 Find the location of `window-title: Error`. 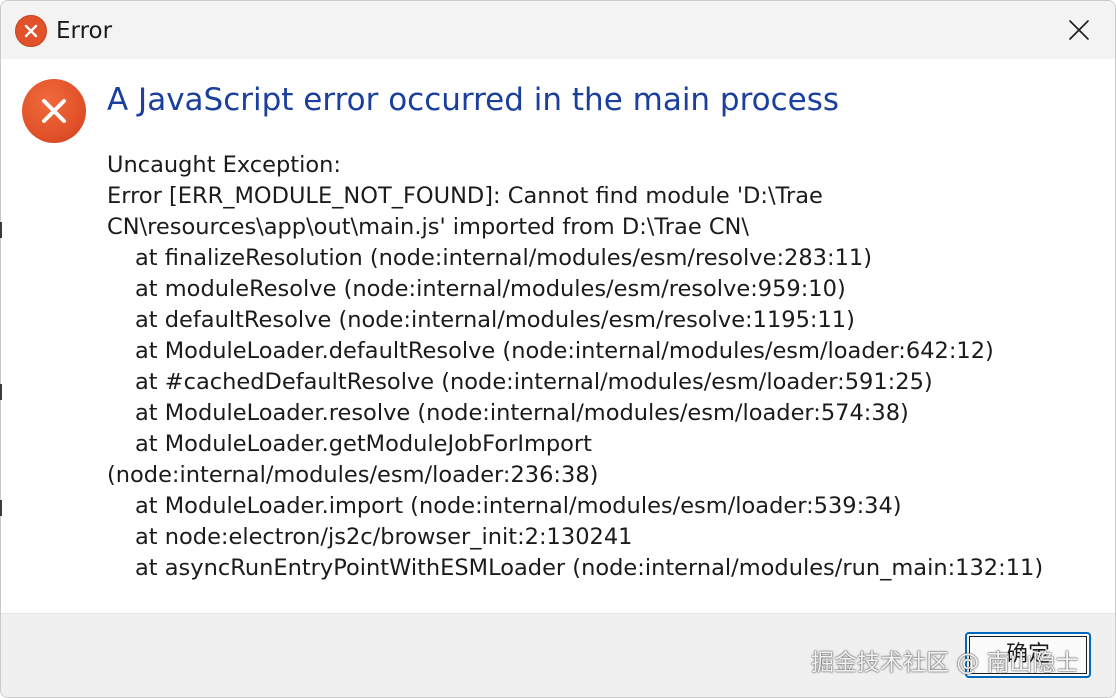

window-title: Error is located at coordinates (84, 31).